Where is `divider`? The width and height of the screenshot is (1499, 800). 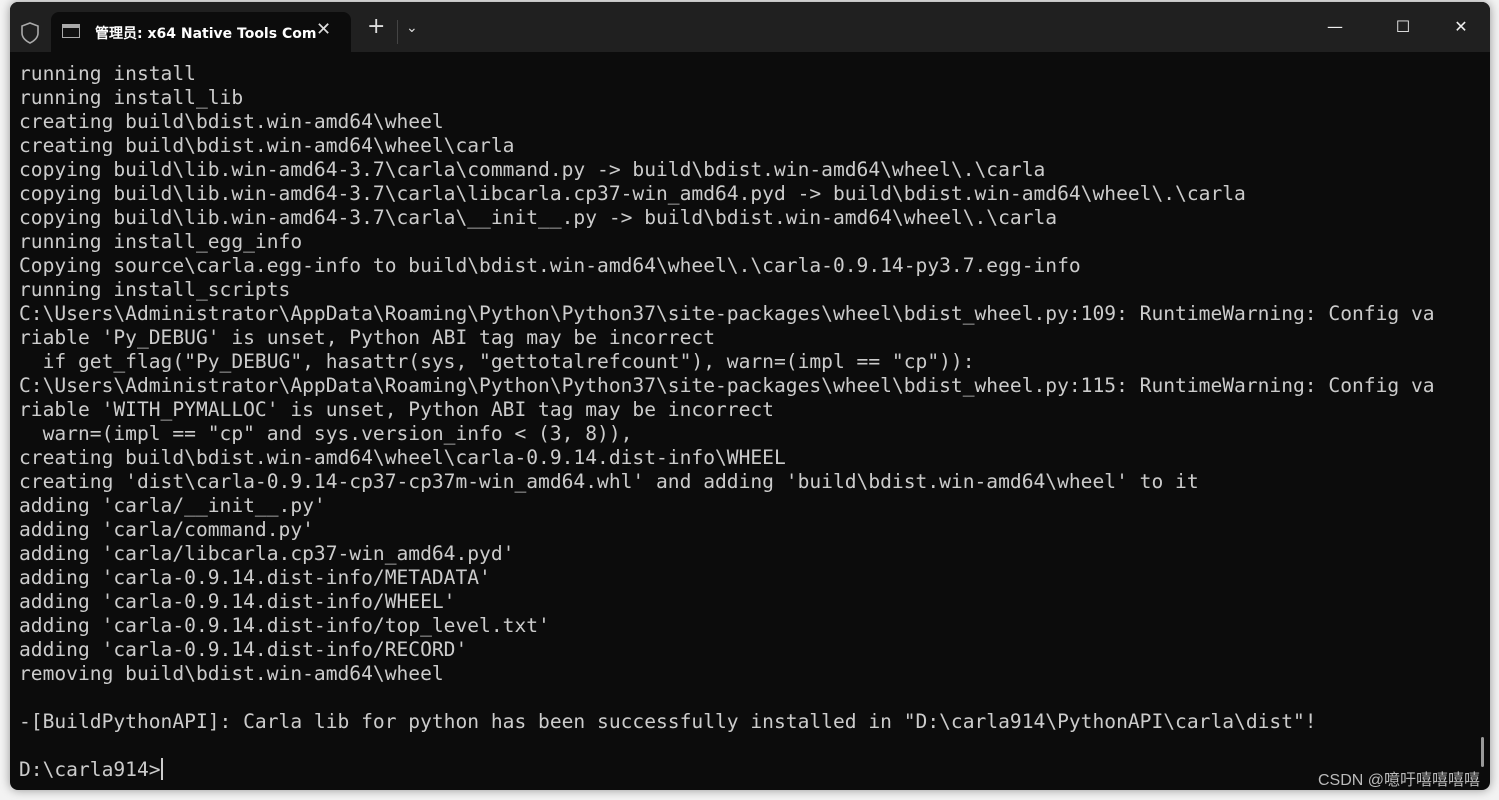
divider is located at coordinates (397, 32).